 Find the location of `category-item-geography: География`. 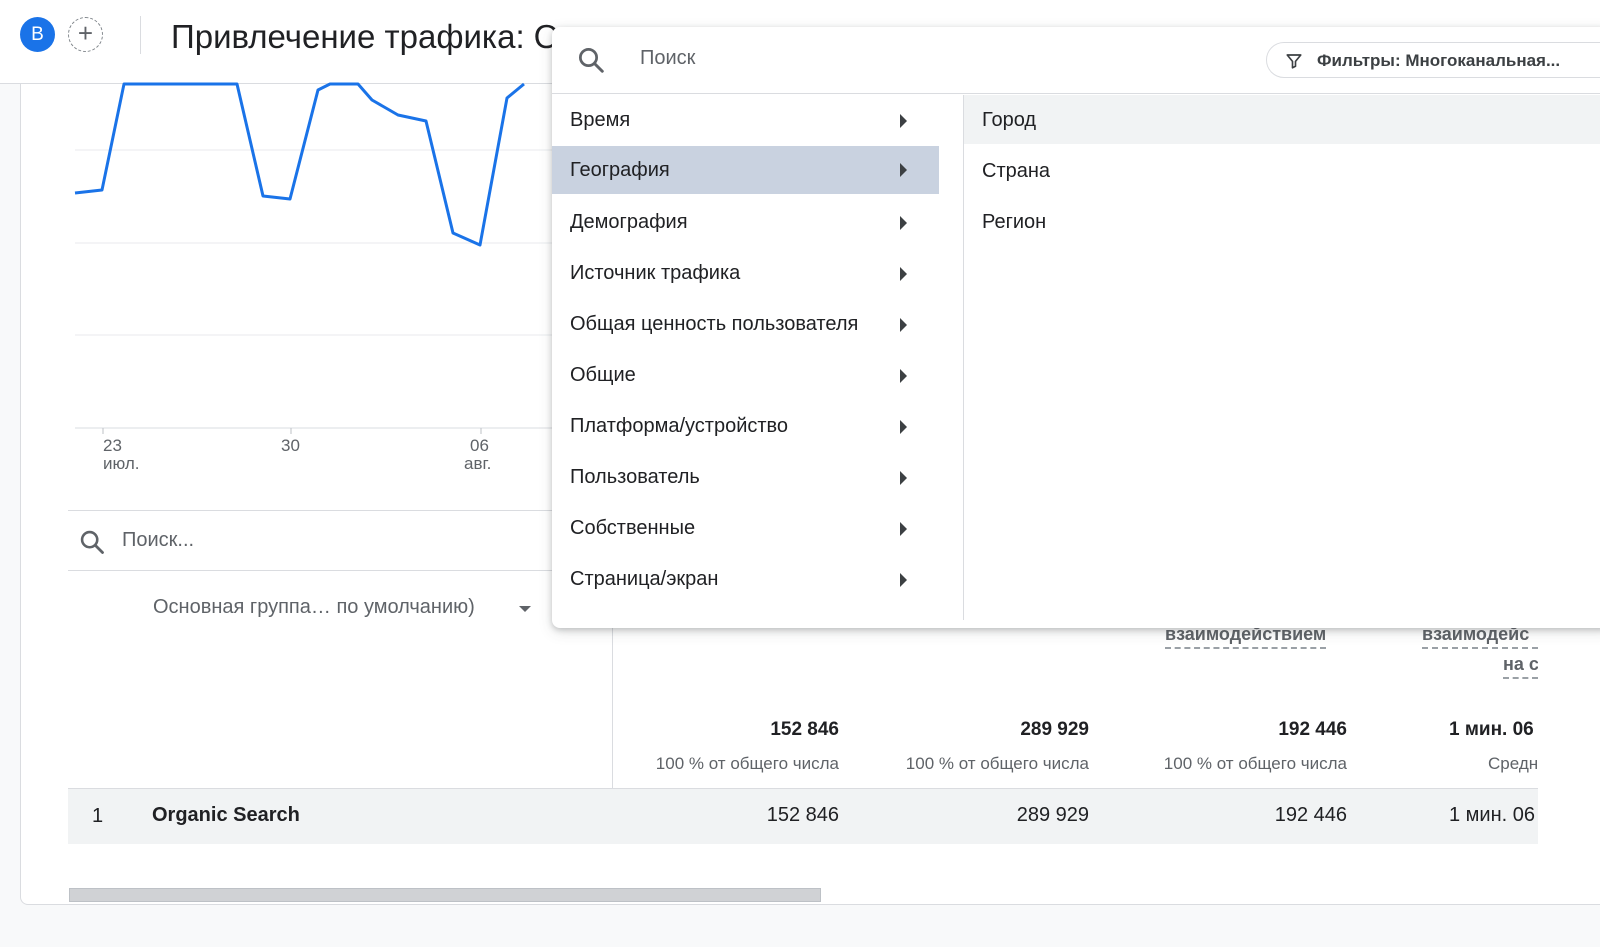

category-item-geography: География is located at coordinates (745, 170).